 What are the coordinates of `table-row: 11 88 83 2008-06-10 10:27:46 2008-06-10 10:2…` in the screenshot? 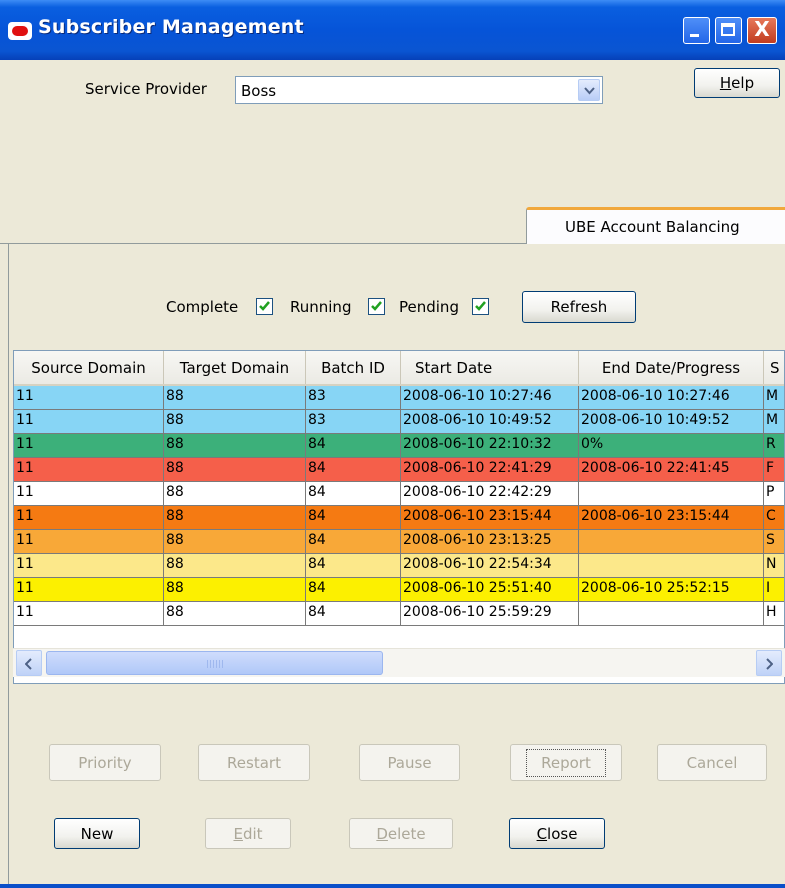 It's located at (399, 398).